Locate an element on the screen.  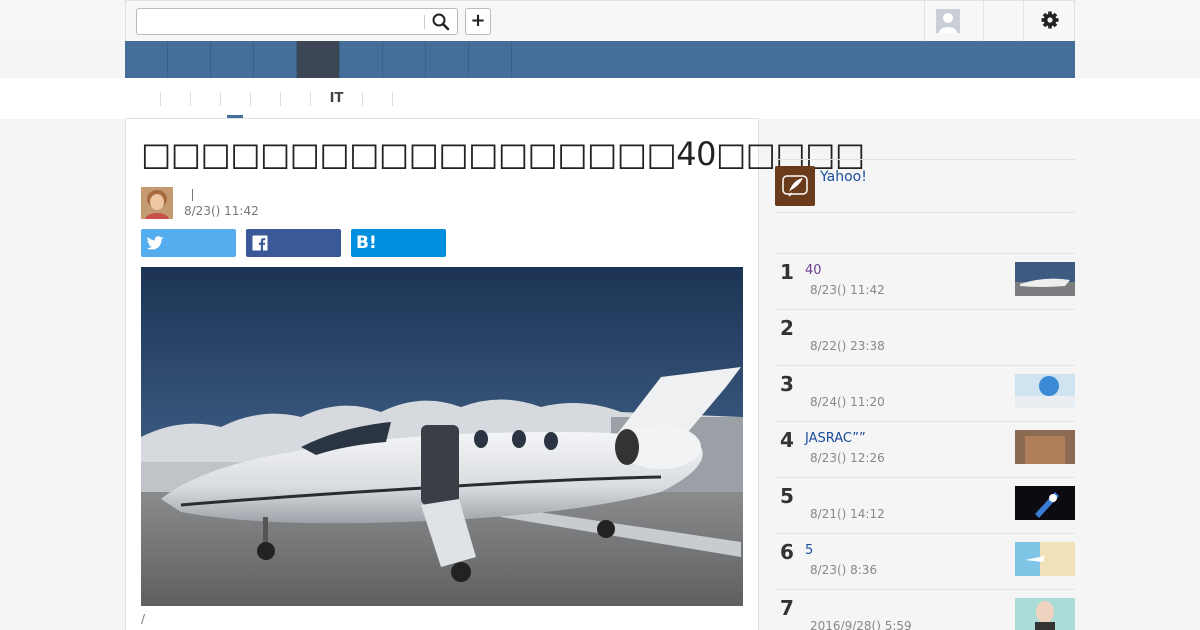
divider is located at coordinates (925, 212).